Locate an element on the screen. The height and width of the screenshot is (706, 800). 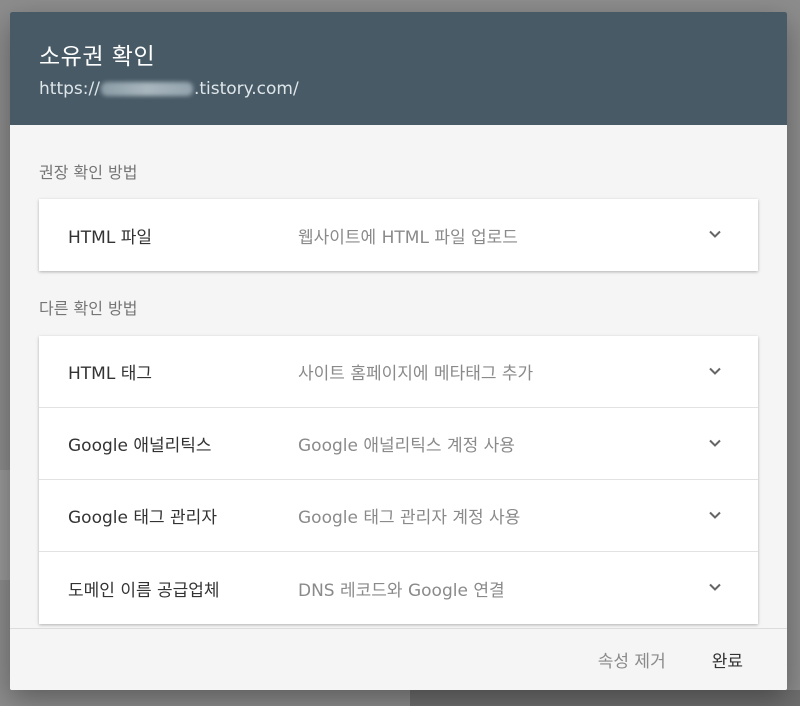
method-description: DNS 레코드와 Google 연결 is located at coordinates (401, 590).